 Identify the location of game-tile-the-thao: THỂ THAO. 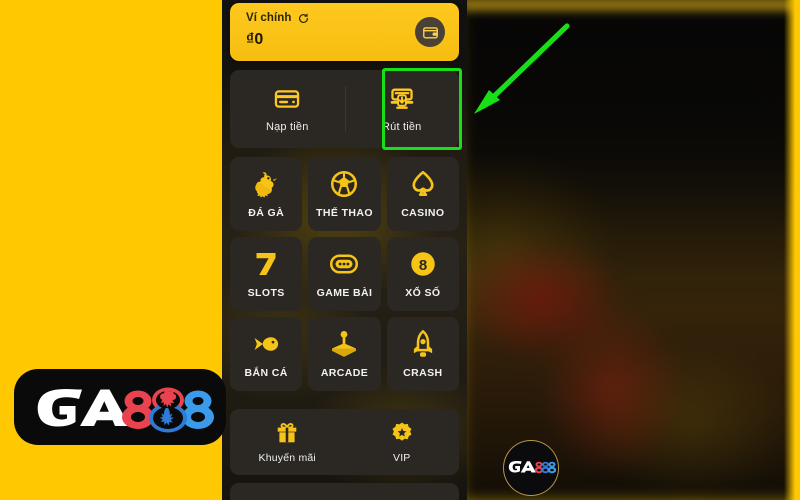
(344, 194).